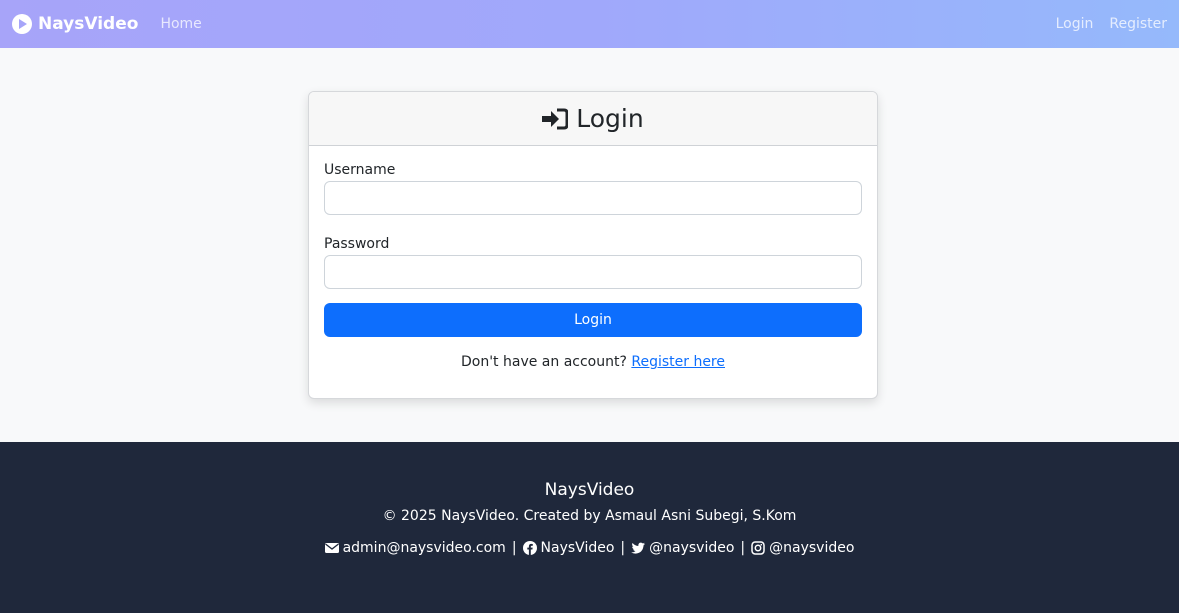  Describe the element at coordinates (180, 24) in the screenshot. I see `nav-home-link: Home` at that location.